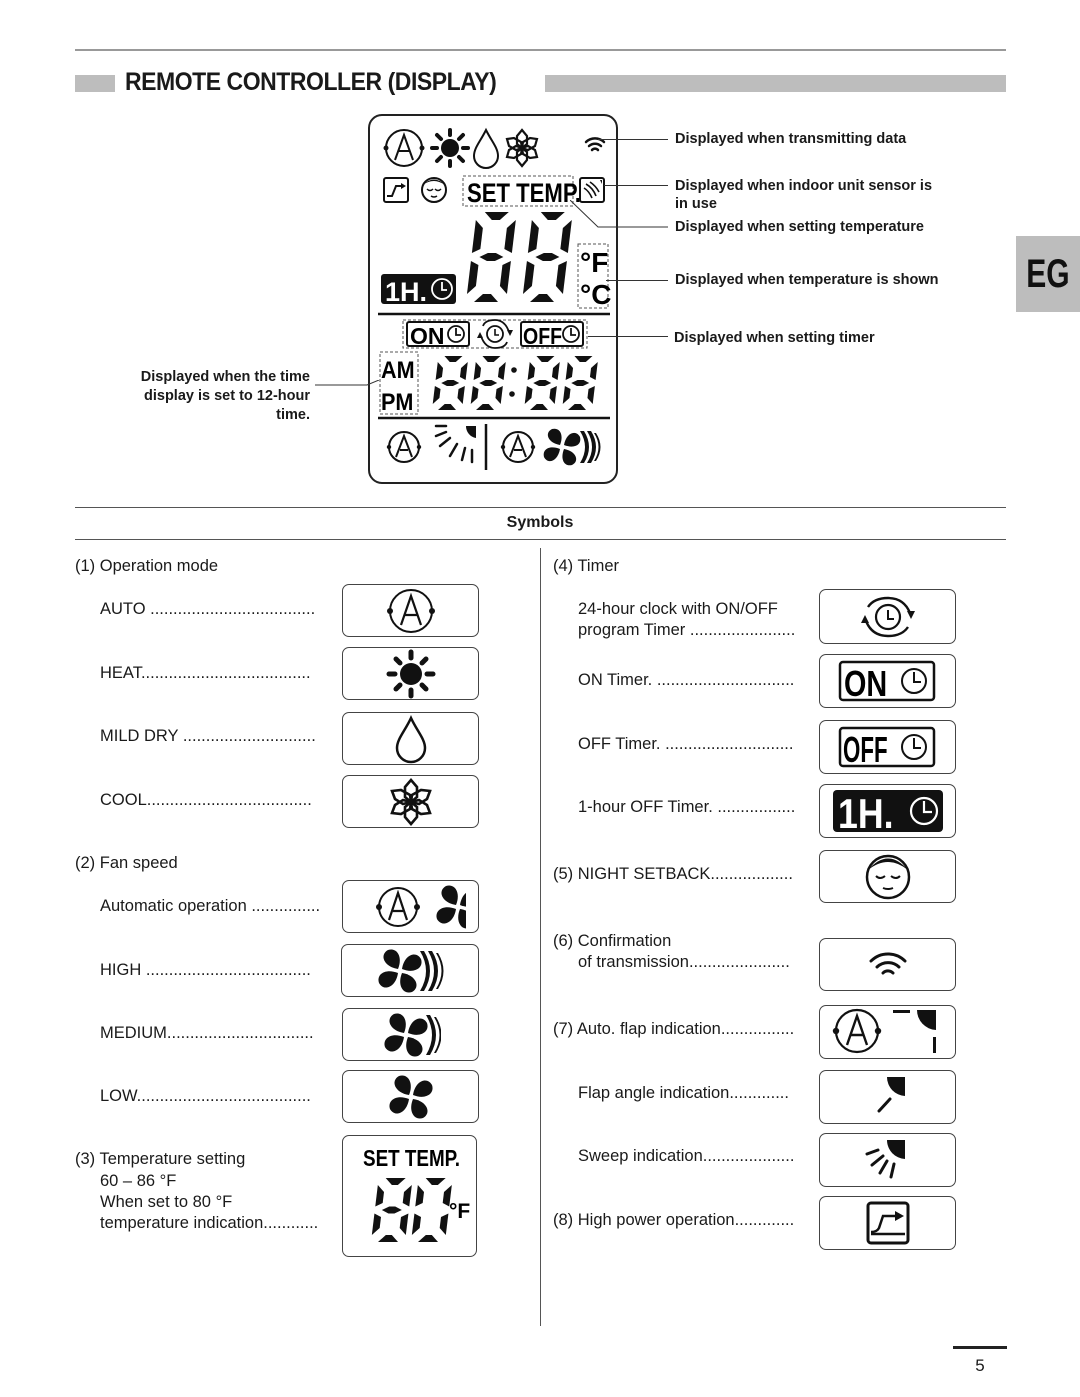  Describe the element at coordinates (411, 1158) in the screenshot. I see `set-temp-label: SET TEMP.` at that location.